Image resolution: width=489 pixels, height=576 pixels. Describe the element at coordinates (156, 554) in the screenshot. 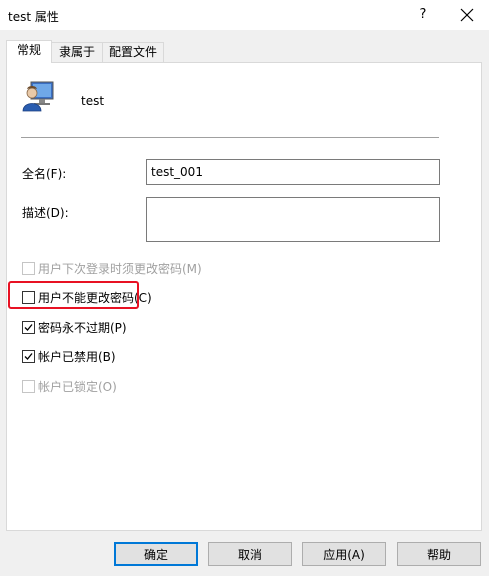

I see `ok-button: 确定` at that location.